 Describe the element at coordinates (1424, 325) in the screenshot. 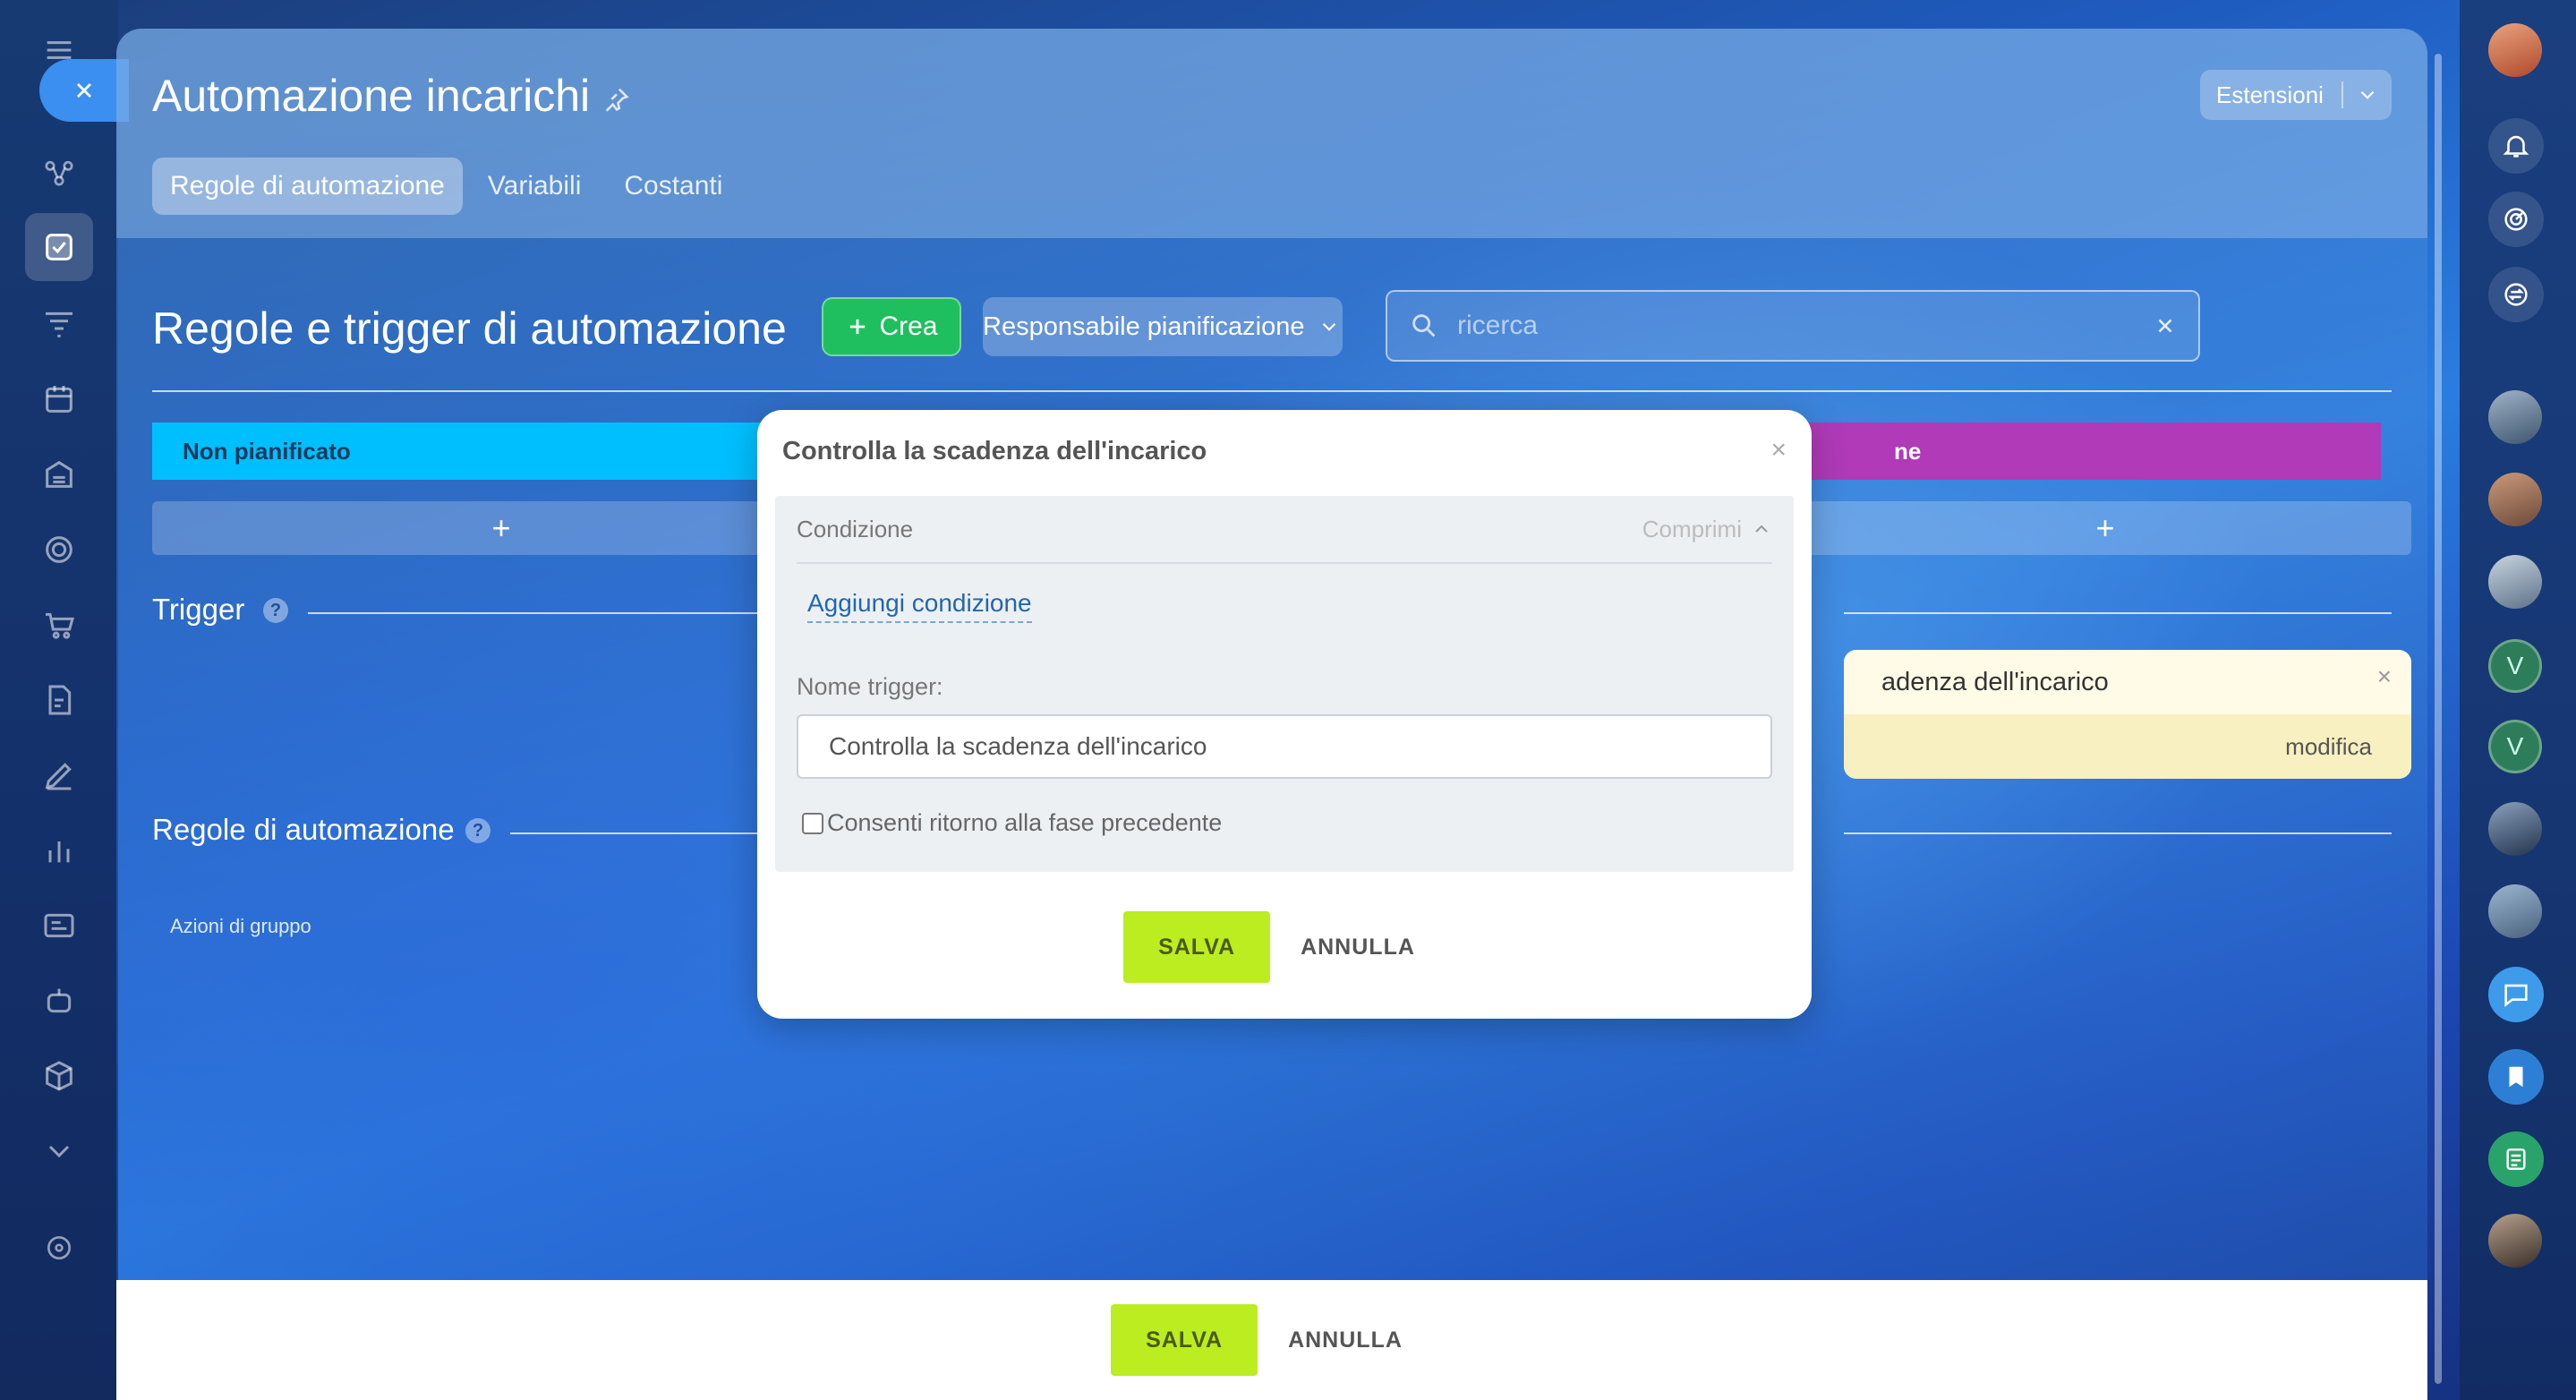

I see `search-icon` at that location.